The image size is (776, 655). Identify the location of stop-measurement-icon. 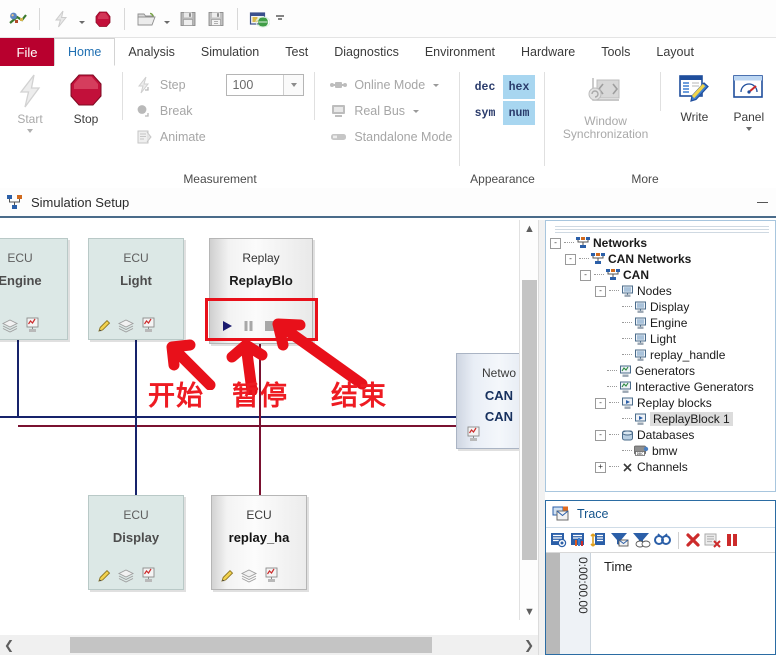
(103, 19).